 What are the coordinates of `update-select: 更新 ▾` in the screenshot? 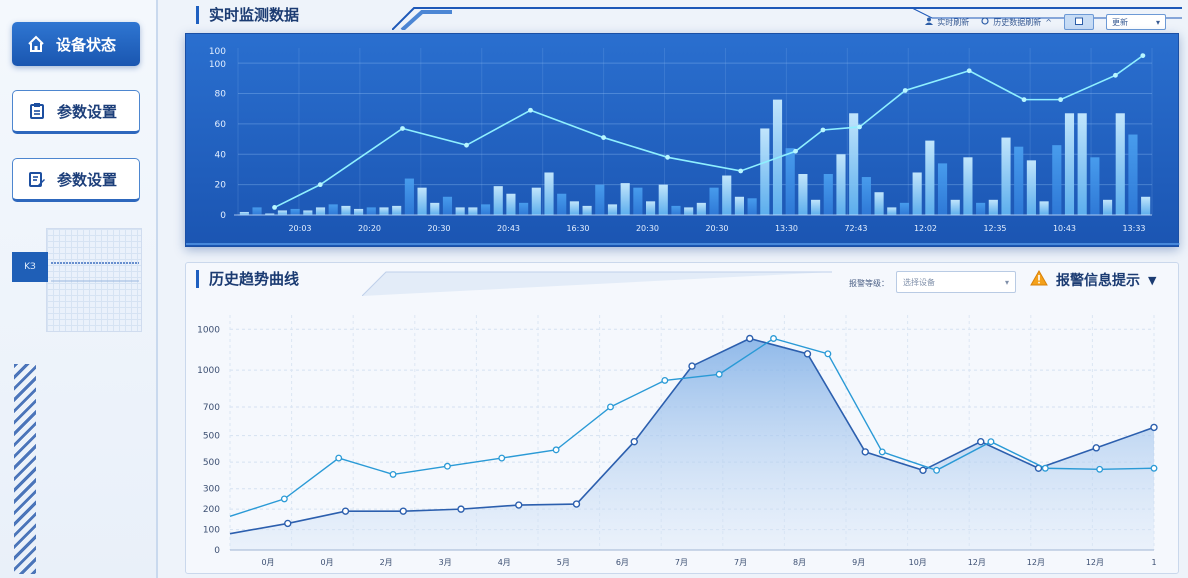 It's located at (1136, 22).